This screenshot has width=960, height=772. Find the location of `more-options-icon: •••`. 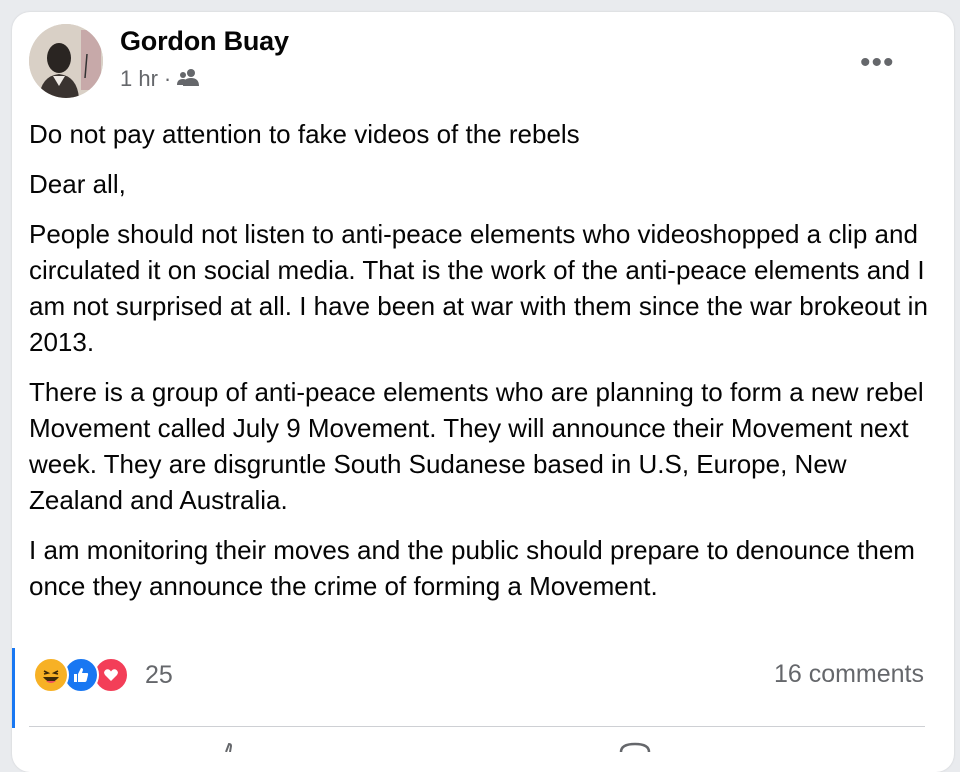

more-options-icon: ••• is located at coordinates (877, 63).